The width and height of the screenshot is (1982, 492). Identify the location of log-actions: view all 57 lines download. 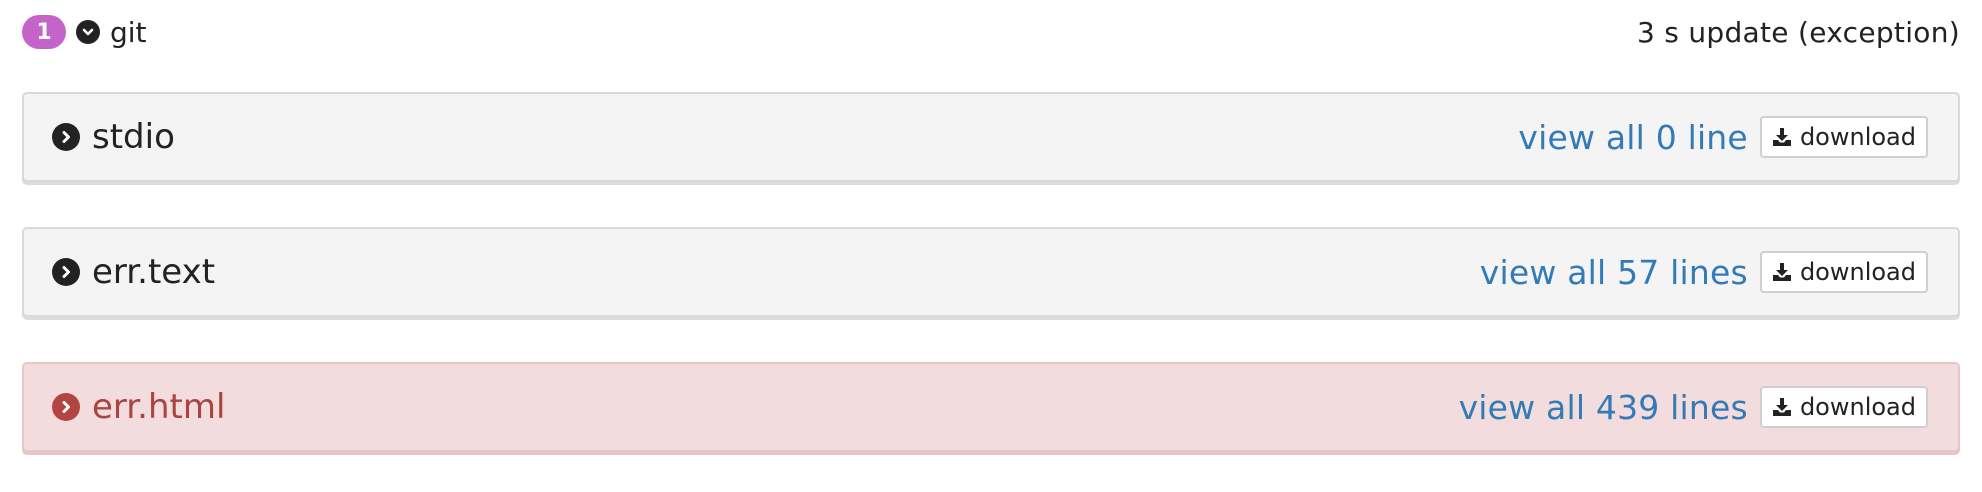
(1704, 272).